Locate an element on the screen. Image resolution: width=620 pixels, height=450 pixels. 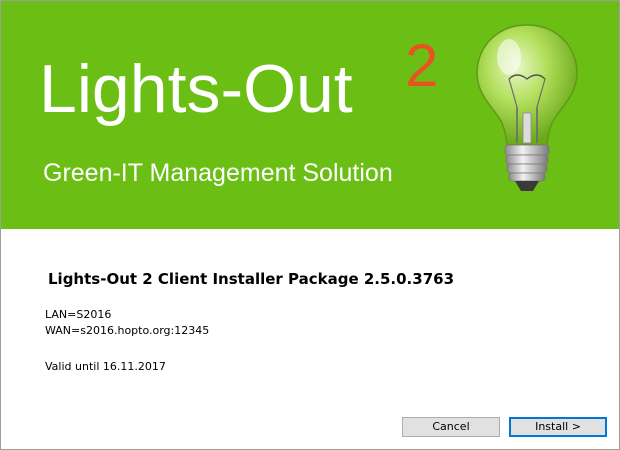
app-subtitle: Green-IT Management Solution is located at coordinates (218, 173).